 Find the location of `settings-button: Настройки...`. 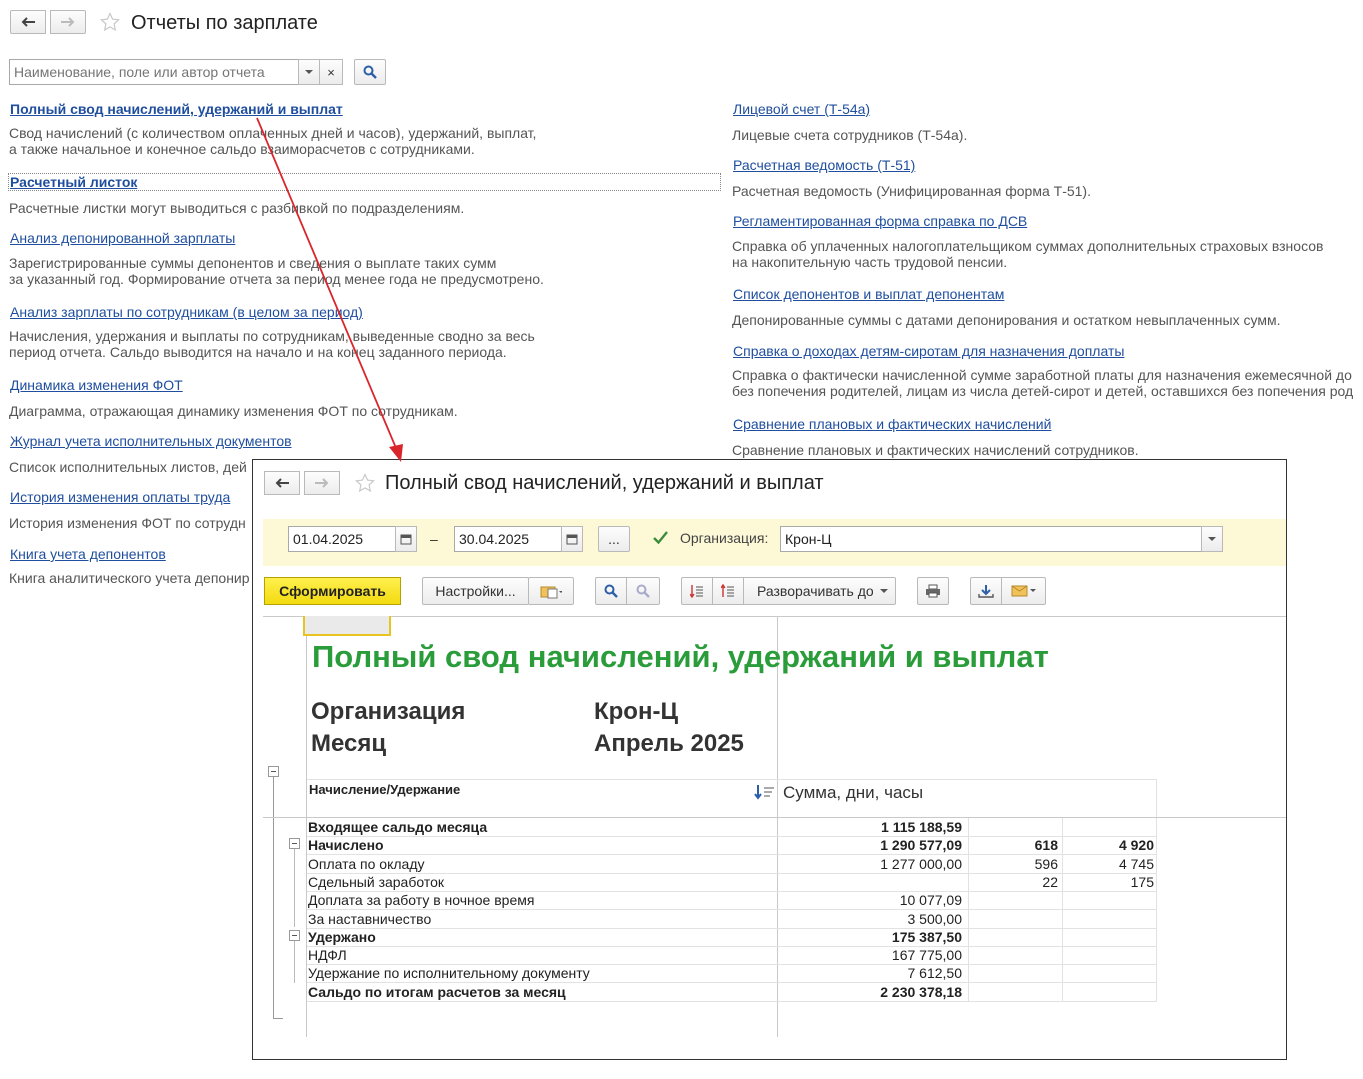

settings-button: Настройки... is located at coordinates (475, 591).